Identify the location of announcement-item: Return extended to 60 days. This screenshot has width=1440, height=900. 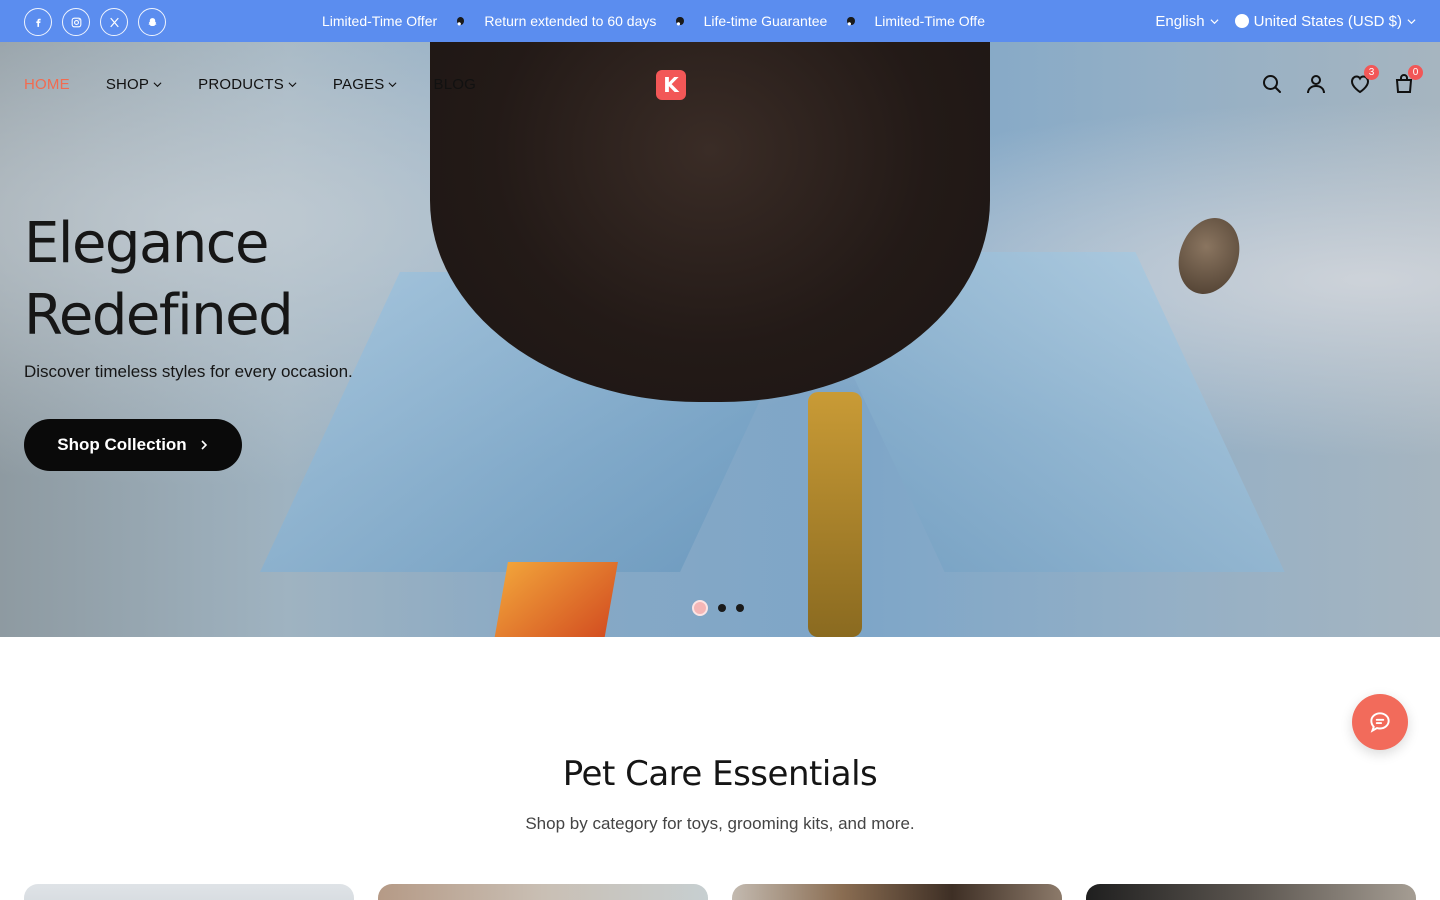
(570, 21).